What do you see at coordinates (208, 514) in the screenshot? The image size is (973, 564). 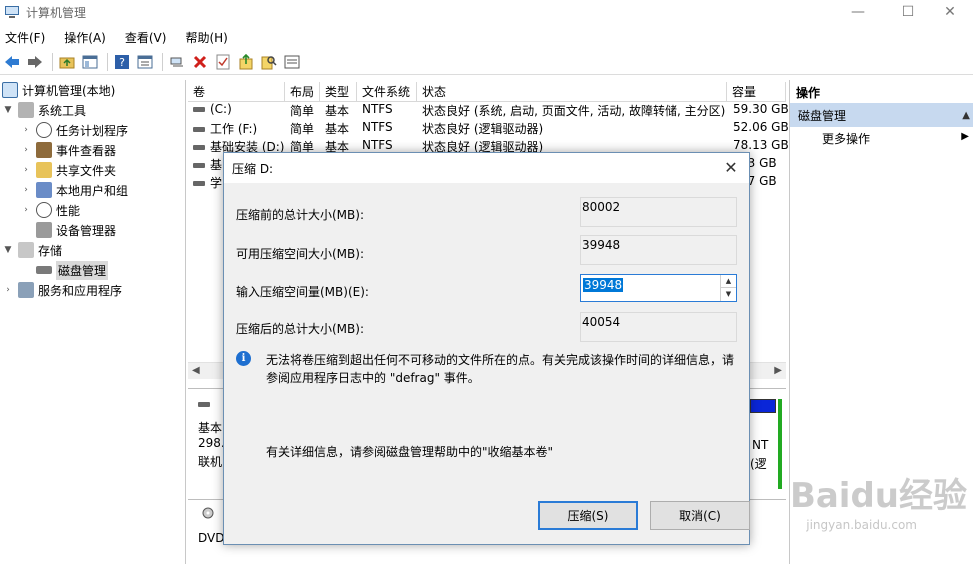 I see `cdrom-icon` at bounding box center [208, 514].